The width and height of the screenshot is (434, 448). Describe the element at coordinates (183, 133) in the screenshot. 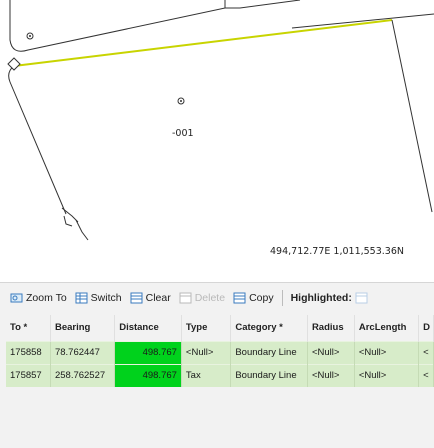

I see `parcel-label: -001` at that location.